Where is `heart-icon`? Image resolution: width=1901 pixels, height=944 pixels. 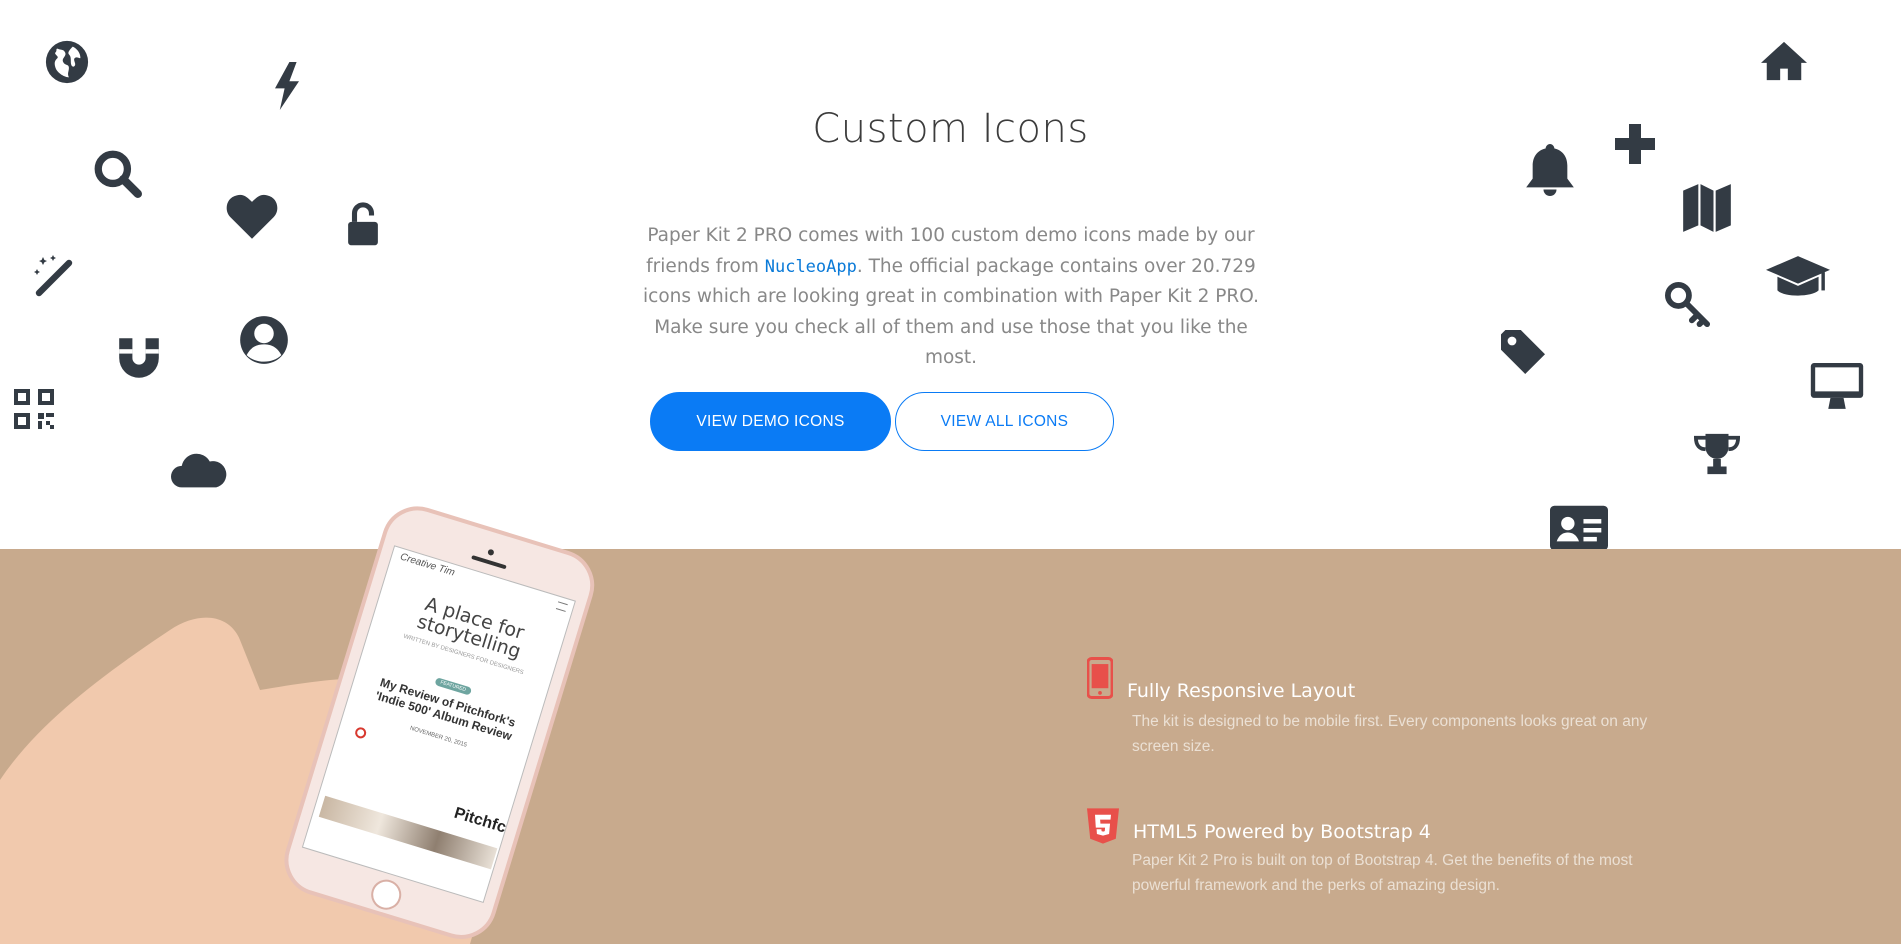
heart-icon is located at coordinates (252, 216).